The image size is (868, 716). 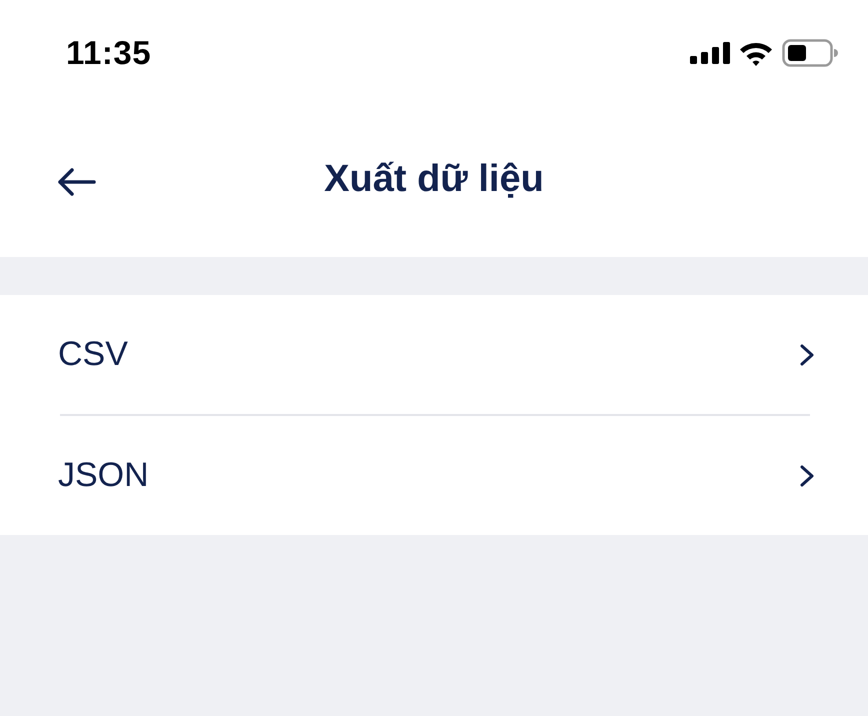 I want to click on battery-icon, so click(x=810, y=53).